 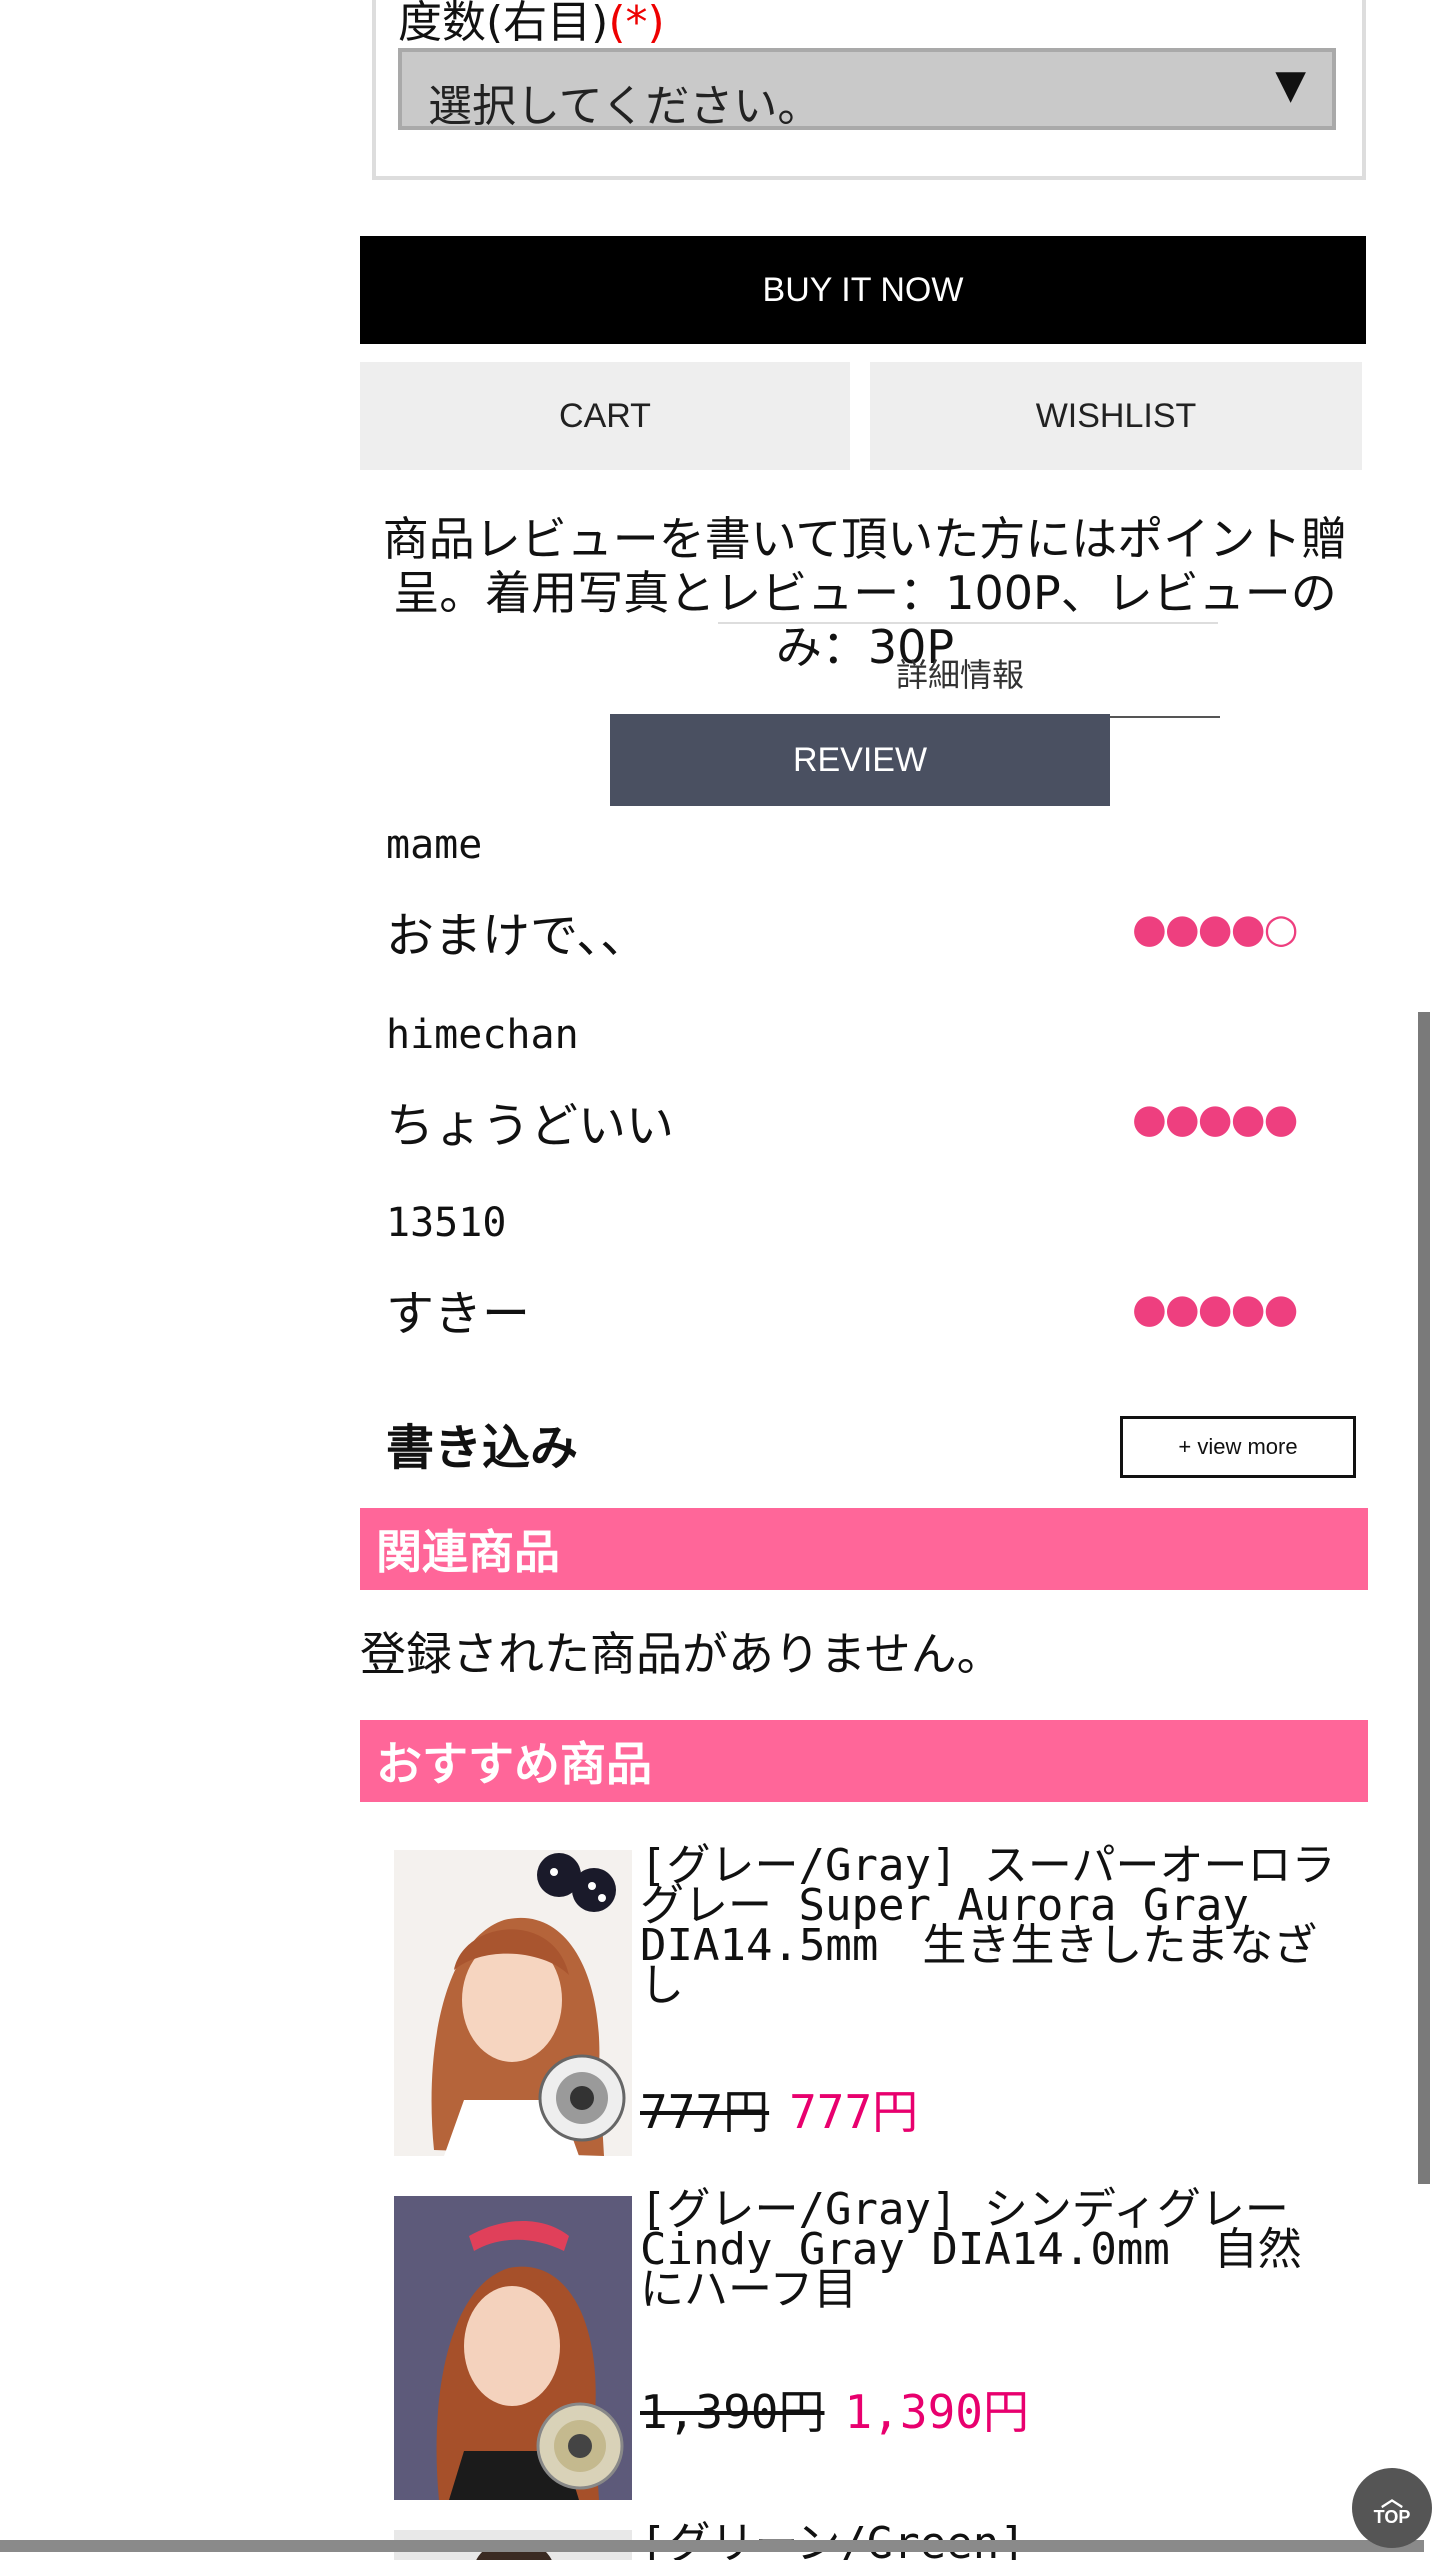 I want to click on review-user: himechan, so click(x=482, y=1035).